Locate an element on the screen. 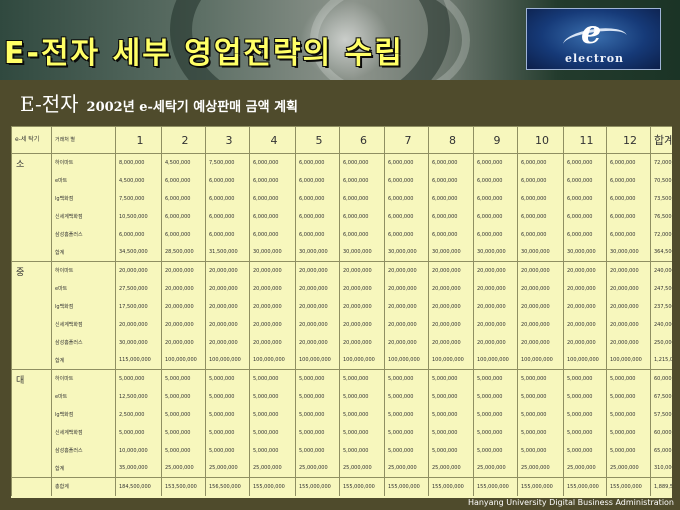 This screenshot has width=680, height=510. store-name: lg백화점 is located at coordinates (83, 198).